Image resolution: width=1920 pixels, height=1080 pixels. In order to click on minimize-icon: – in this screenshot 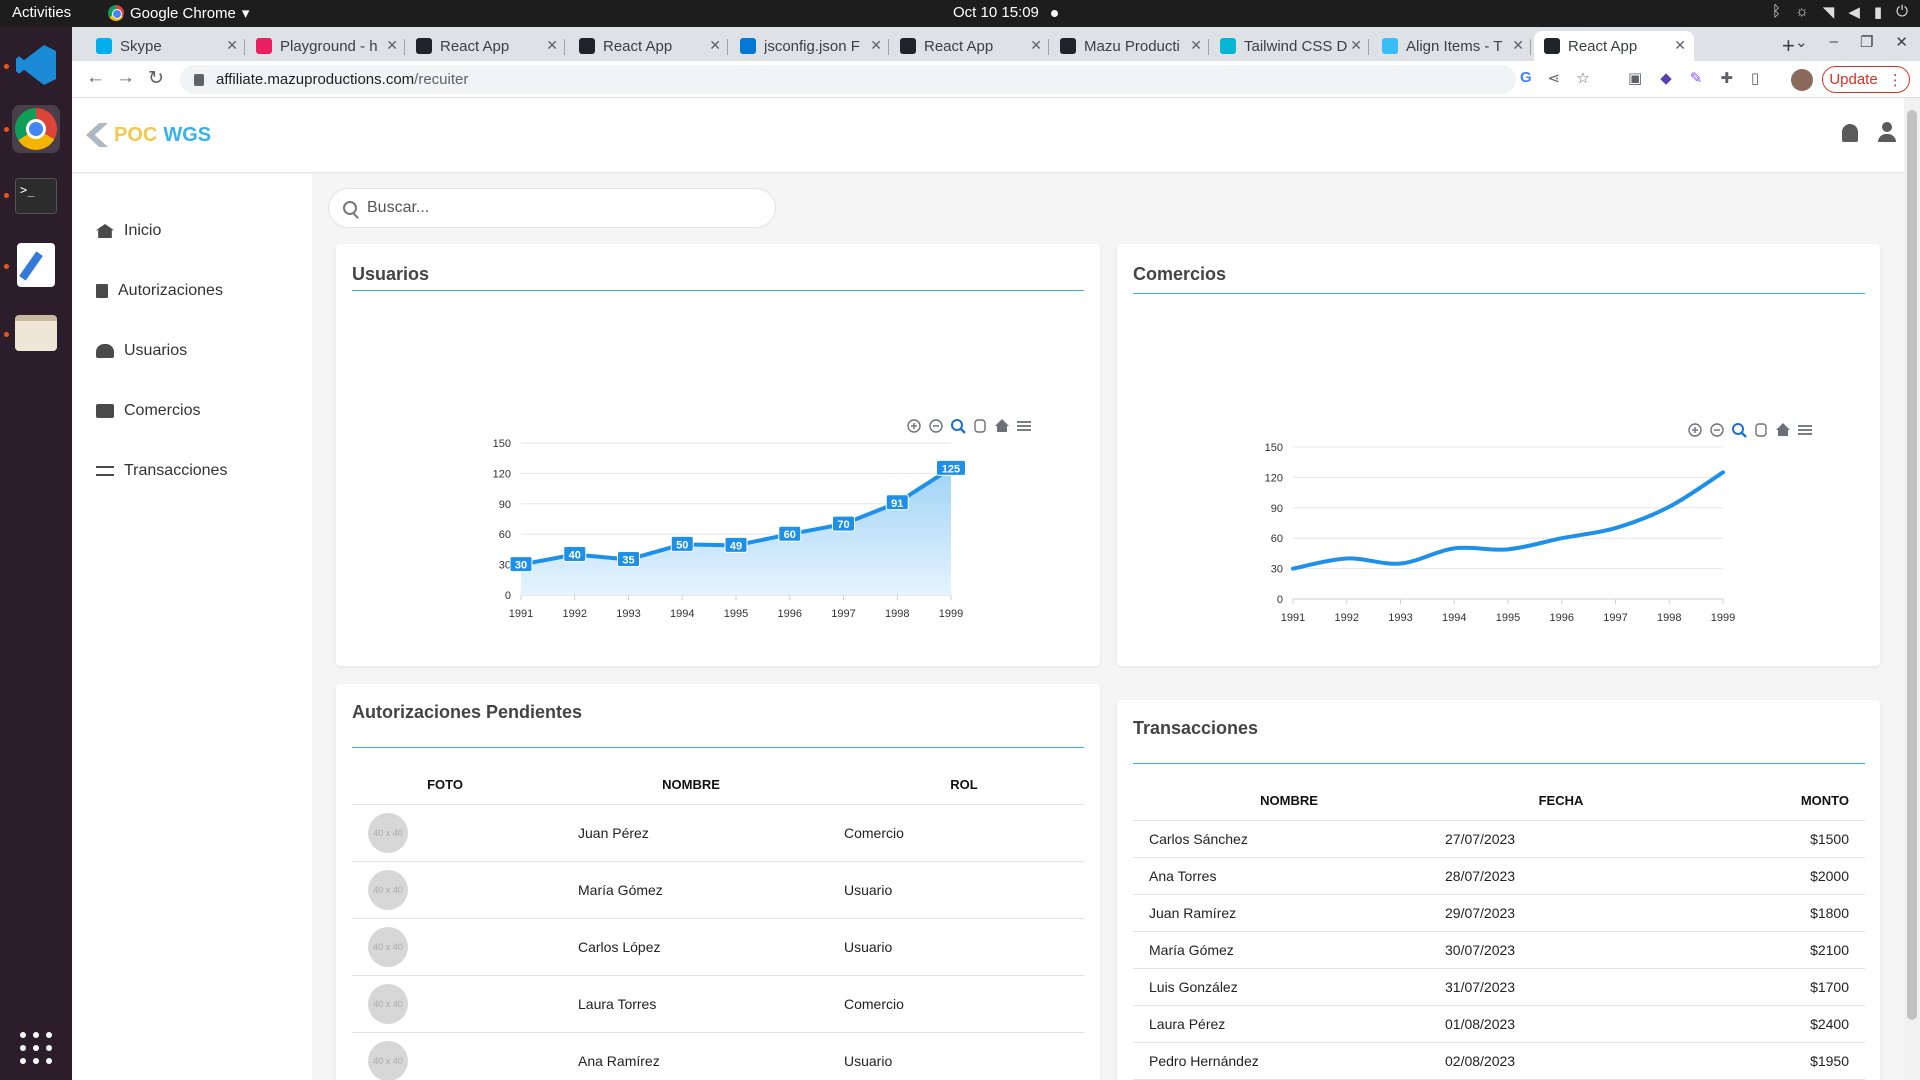, I will do `click(1834, 42)`.